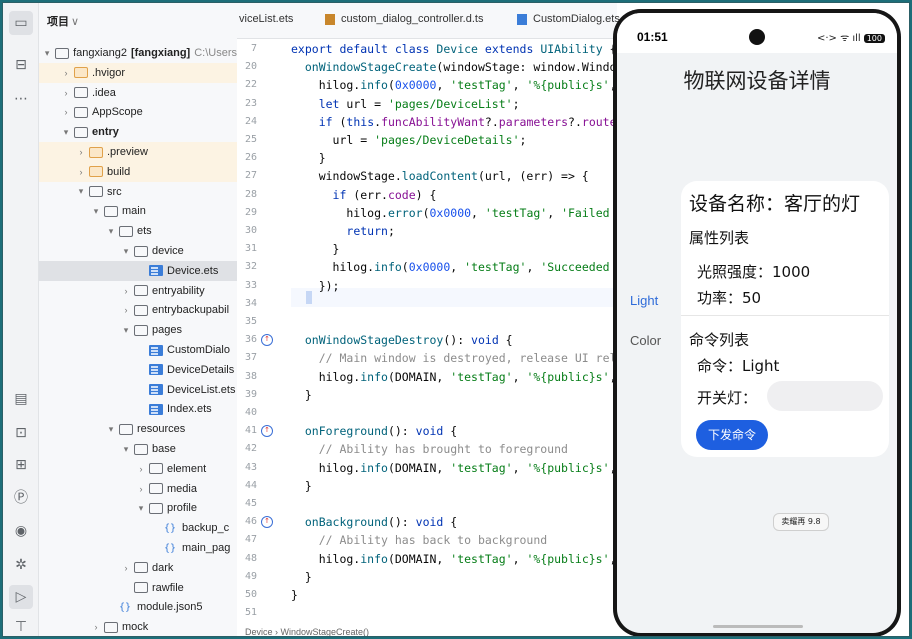 This screenshot has width=912, height=639. I want to click on tree-item: ▾ entry, so click(138, 132).